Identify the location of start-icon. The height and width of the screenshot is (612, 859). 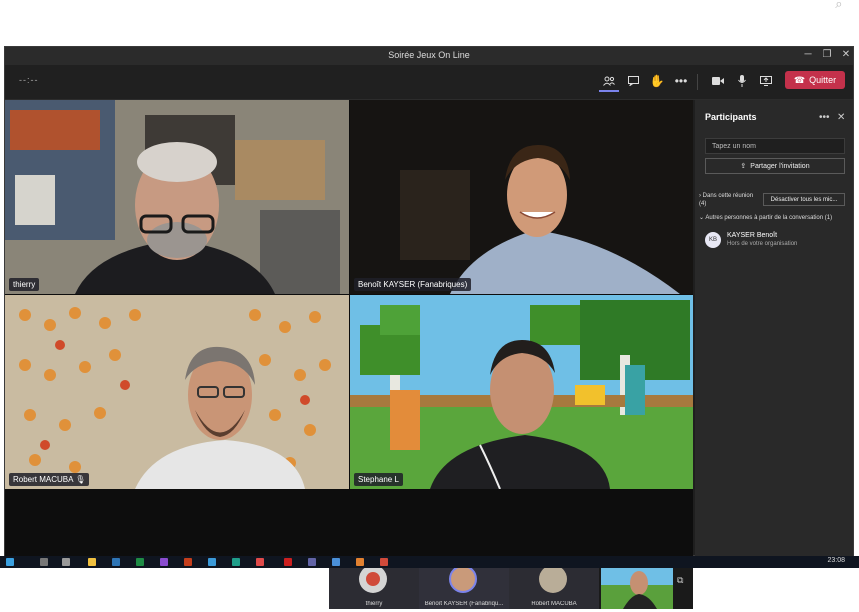
(10, 562).